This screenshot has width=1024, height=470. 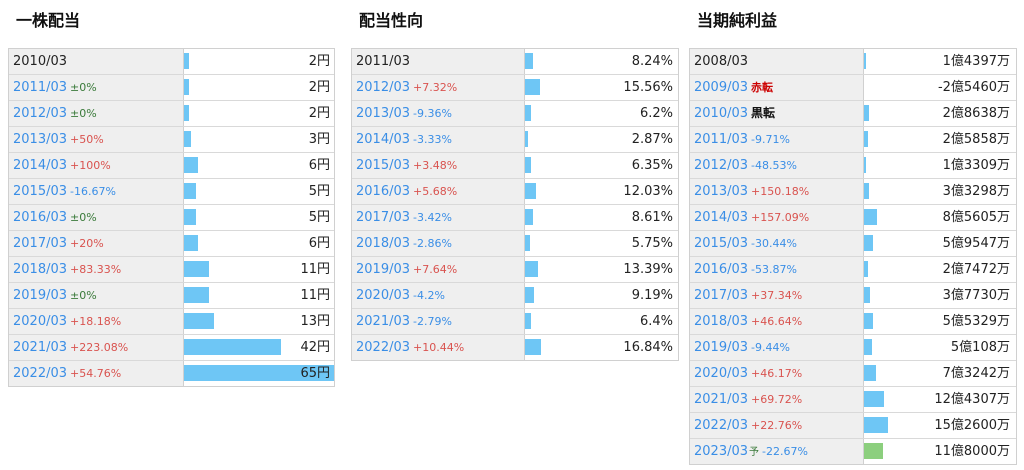 I want to click on year-label: 2022/03, so click(x=40, y=373).